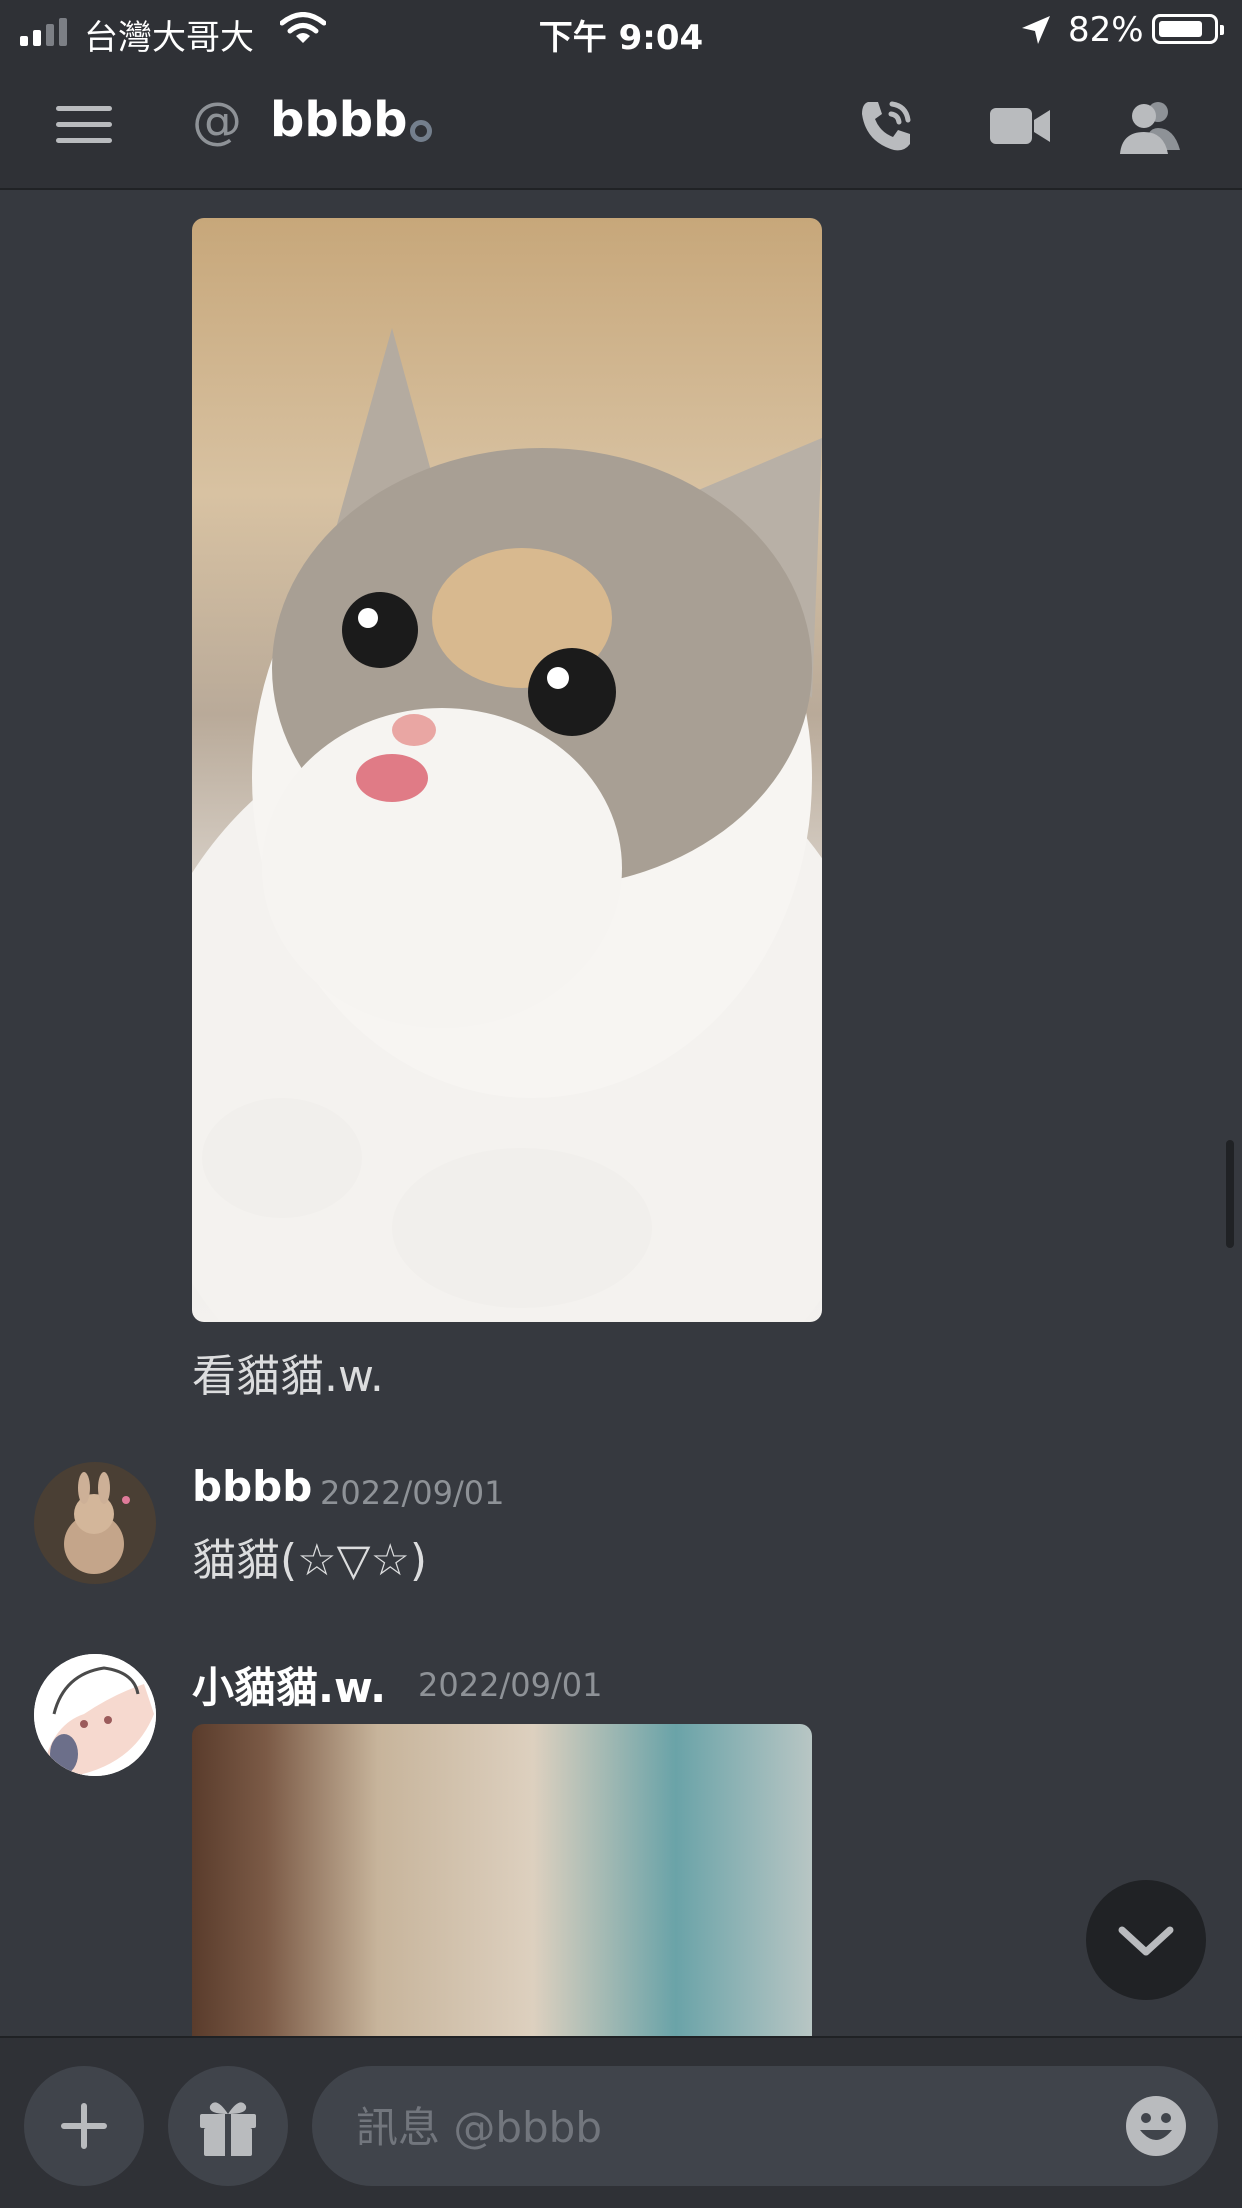 This screenshot has width=1242, height=2208. I want to click on message-input, so click(726, 2127).